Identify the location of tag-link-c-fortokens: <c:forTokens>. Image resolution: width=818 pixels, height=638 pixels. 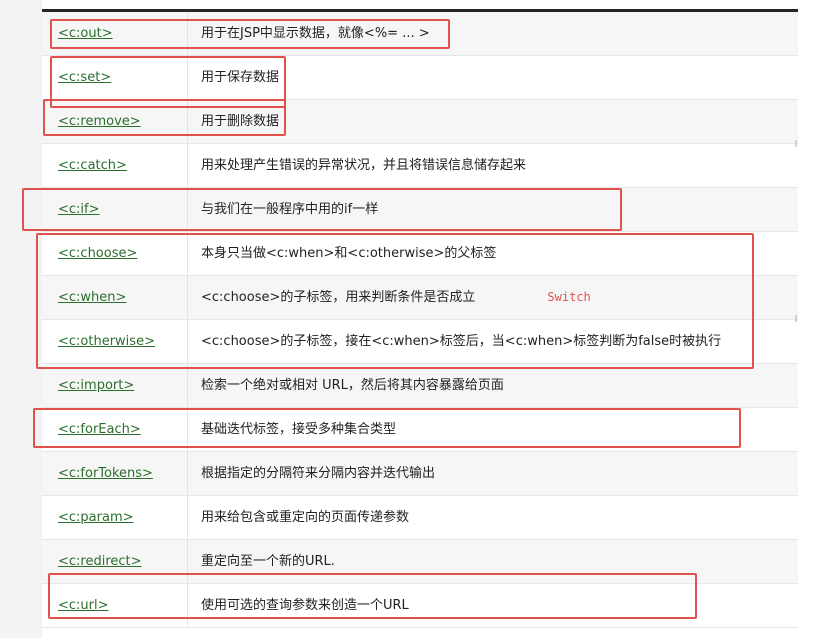
(105, 473).